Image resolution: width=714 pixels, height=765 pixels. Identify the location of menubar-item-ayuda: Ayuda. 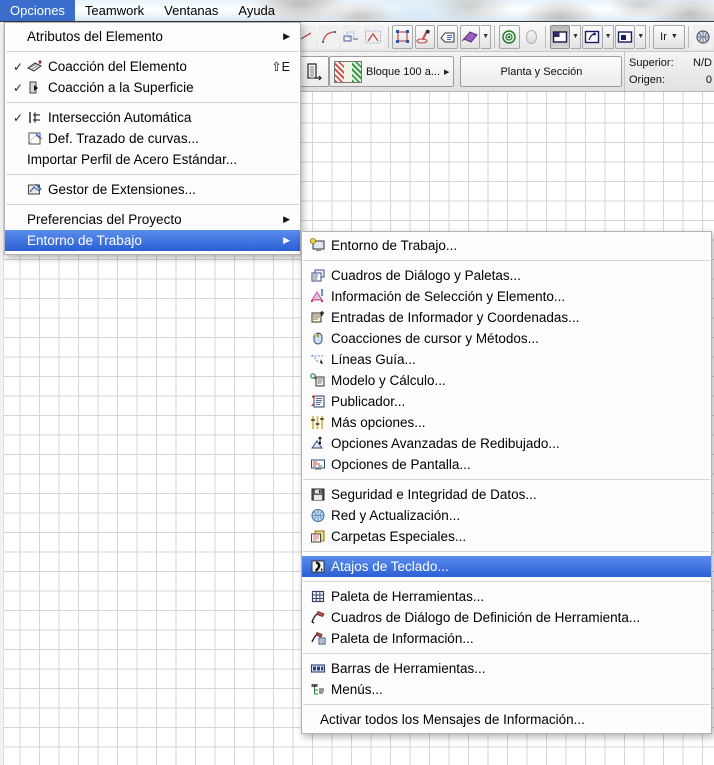
(256, 10).